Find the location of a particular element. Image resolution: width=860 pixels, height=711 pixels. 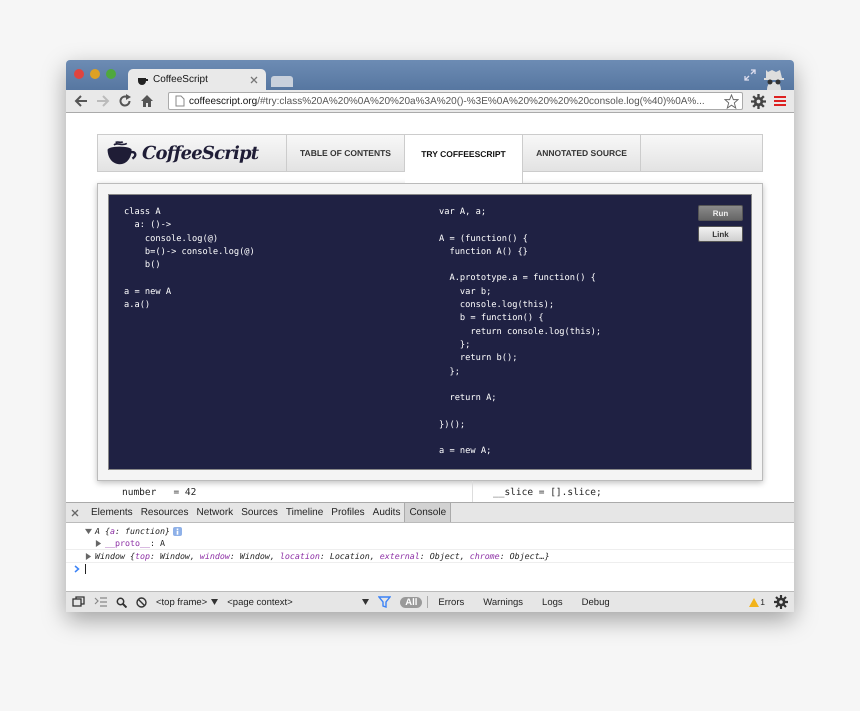

clear-console-icon is located at coordinates (141, 602).